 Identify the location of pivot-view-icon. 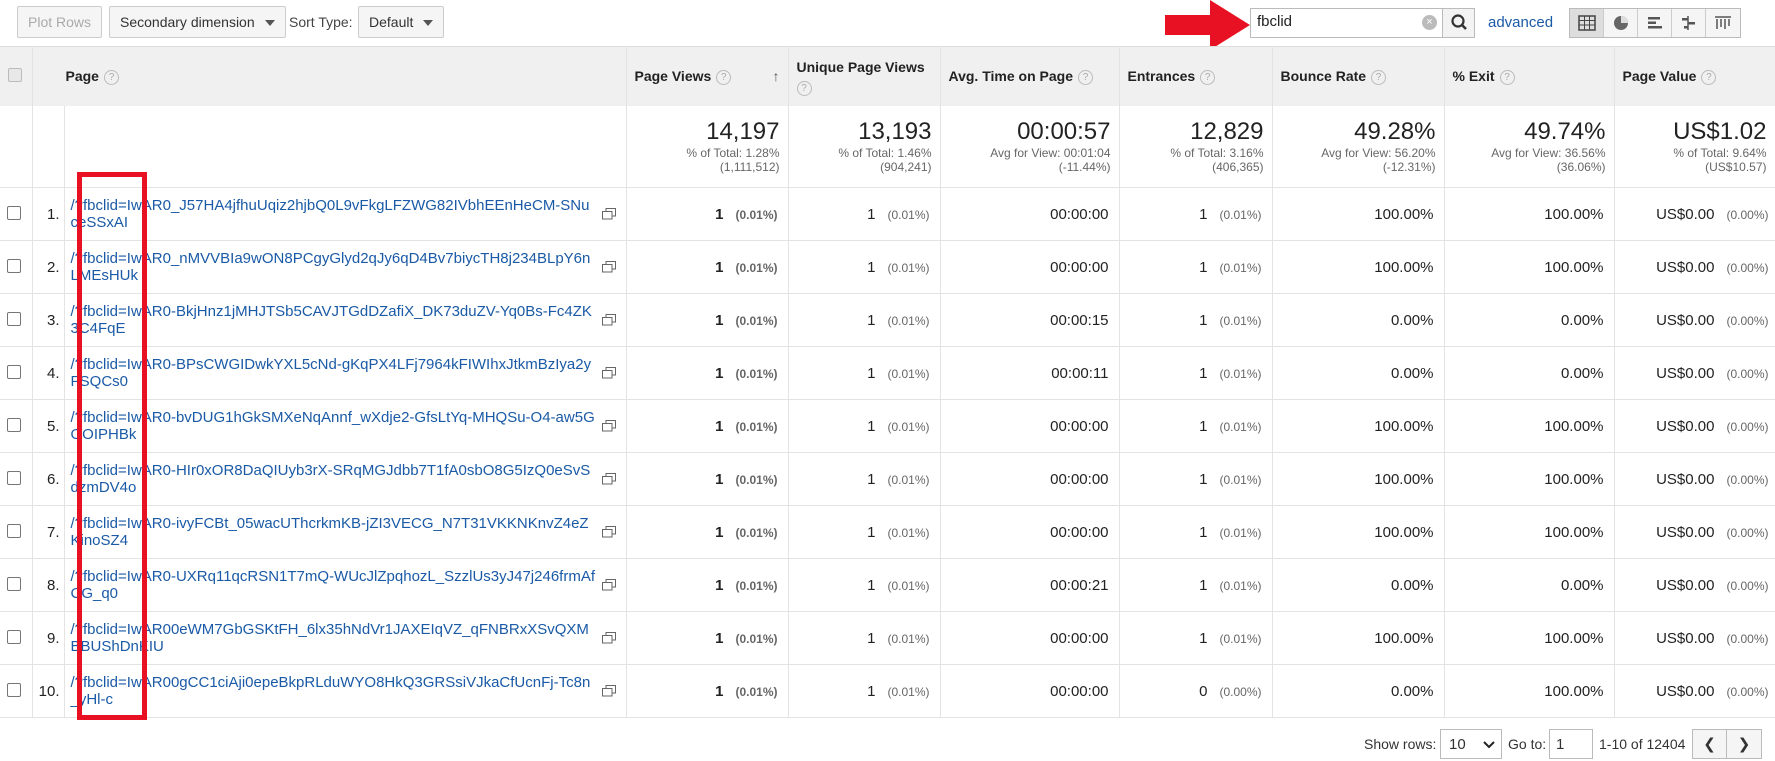
(1723, 23).